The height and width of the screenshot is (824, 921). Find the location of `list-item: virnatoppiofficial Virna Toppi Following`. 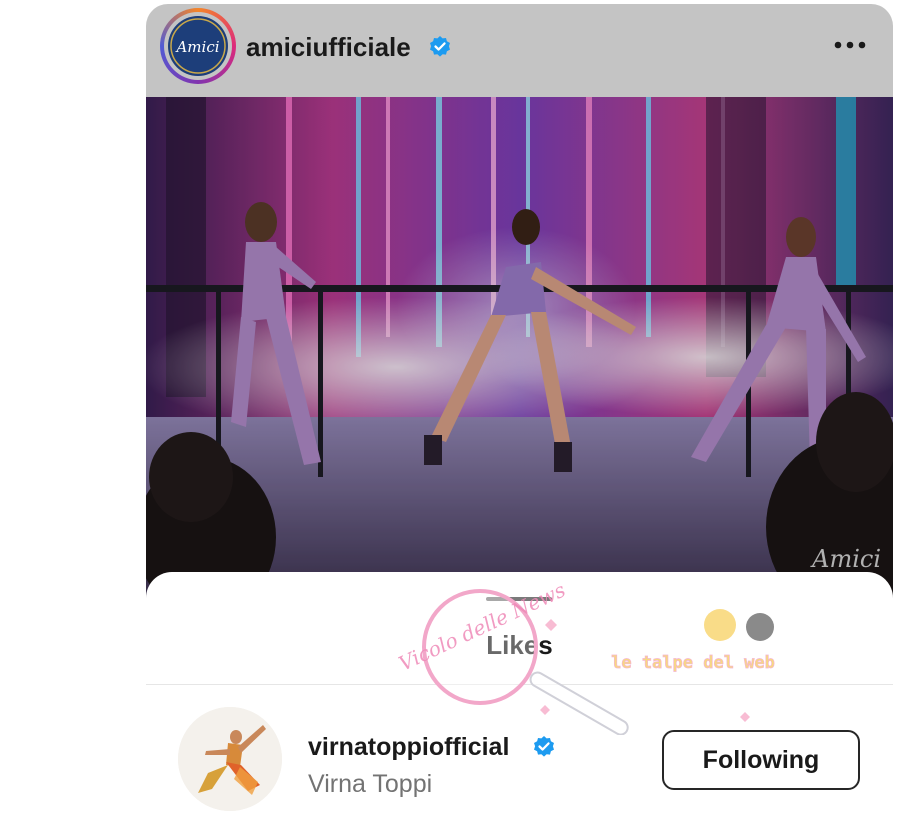

list-item: virnatoppiofficial Virna Toppi Following is located at coordinates (519, 754).